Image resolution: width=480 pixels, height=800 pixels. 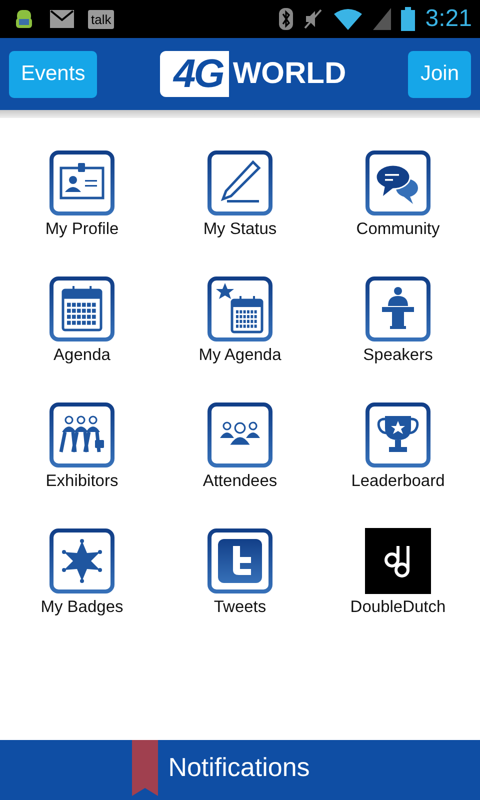 I want to click on bluetooth-icon, so click(x=286, y=19).